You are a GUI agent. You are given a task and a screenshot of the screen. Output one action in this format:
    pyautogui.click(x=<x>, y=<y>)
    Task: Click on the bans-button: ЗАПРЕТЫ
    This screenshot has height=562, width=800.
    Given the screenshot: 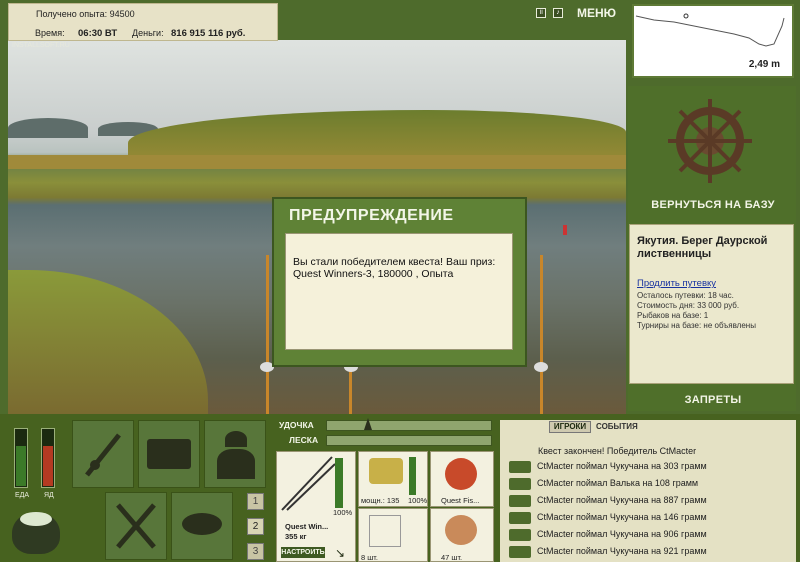 What is the action you would take?
    pyautogui.click(x=713, y=400)
    